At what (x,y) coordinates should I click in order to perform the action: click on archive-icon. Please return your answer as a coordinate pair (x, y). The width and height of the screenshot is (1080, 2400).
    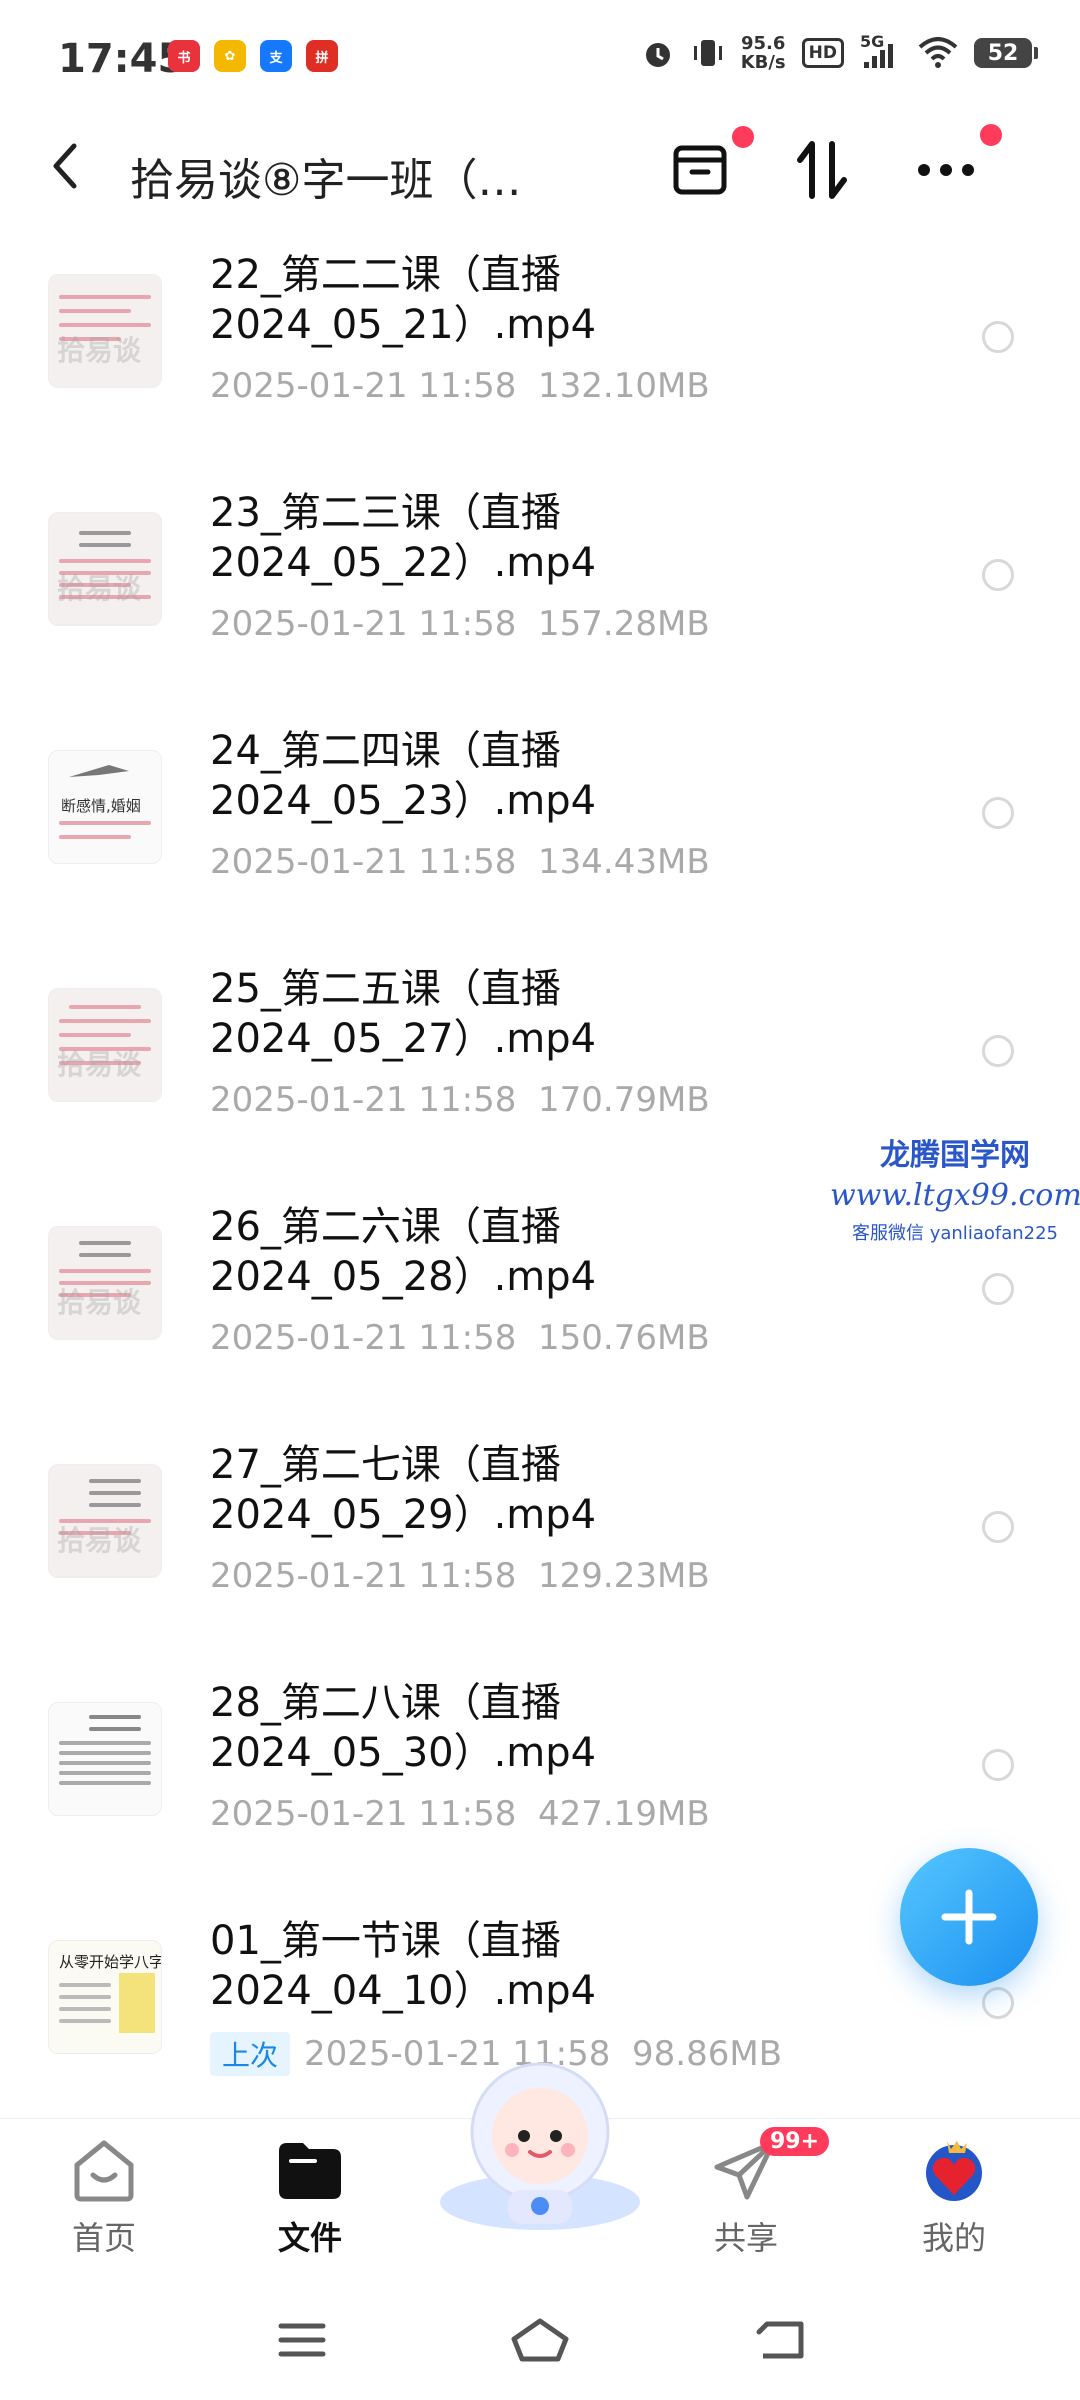
    Looking at the image, I should click on (700, 170).